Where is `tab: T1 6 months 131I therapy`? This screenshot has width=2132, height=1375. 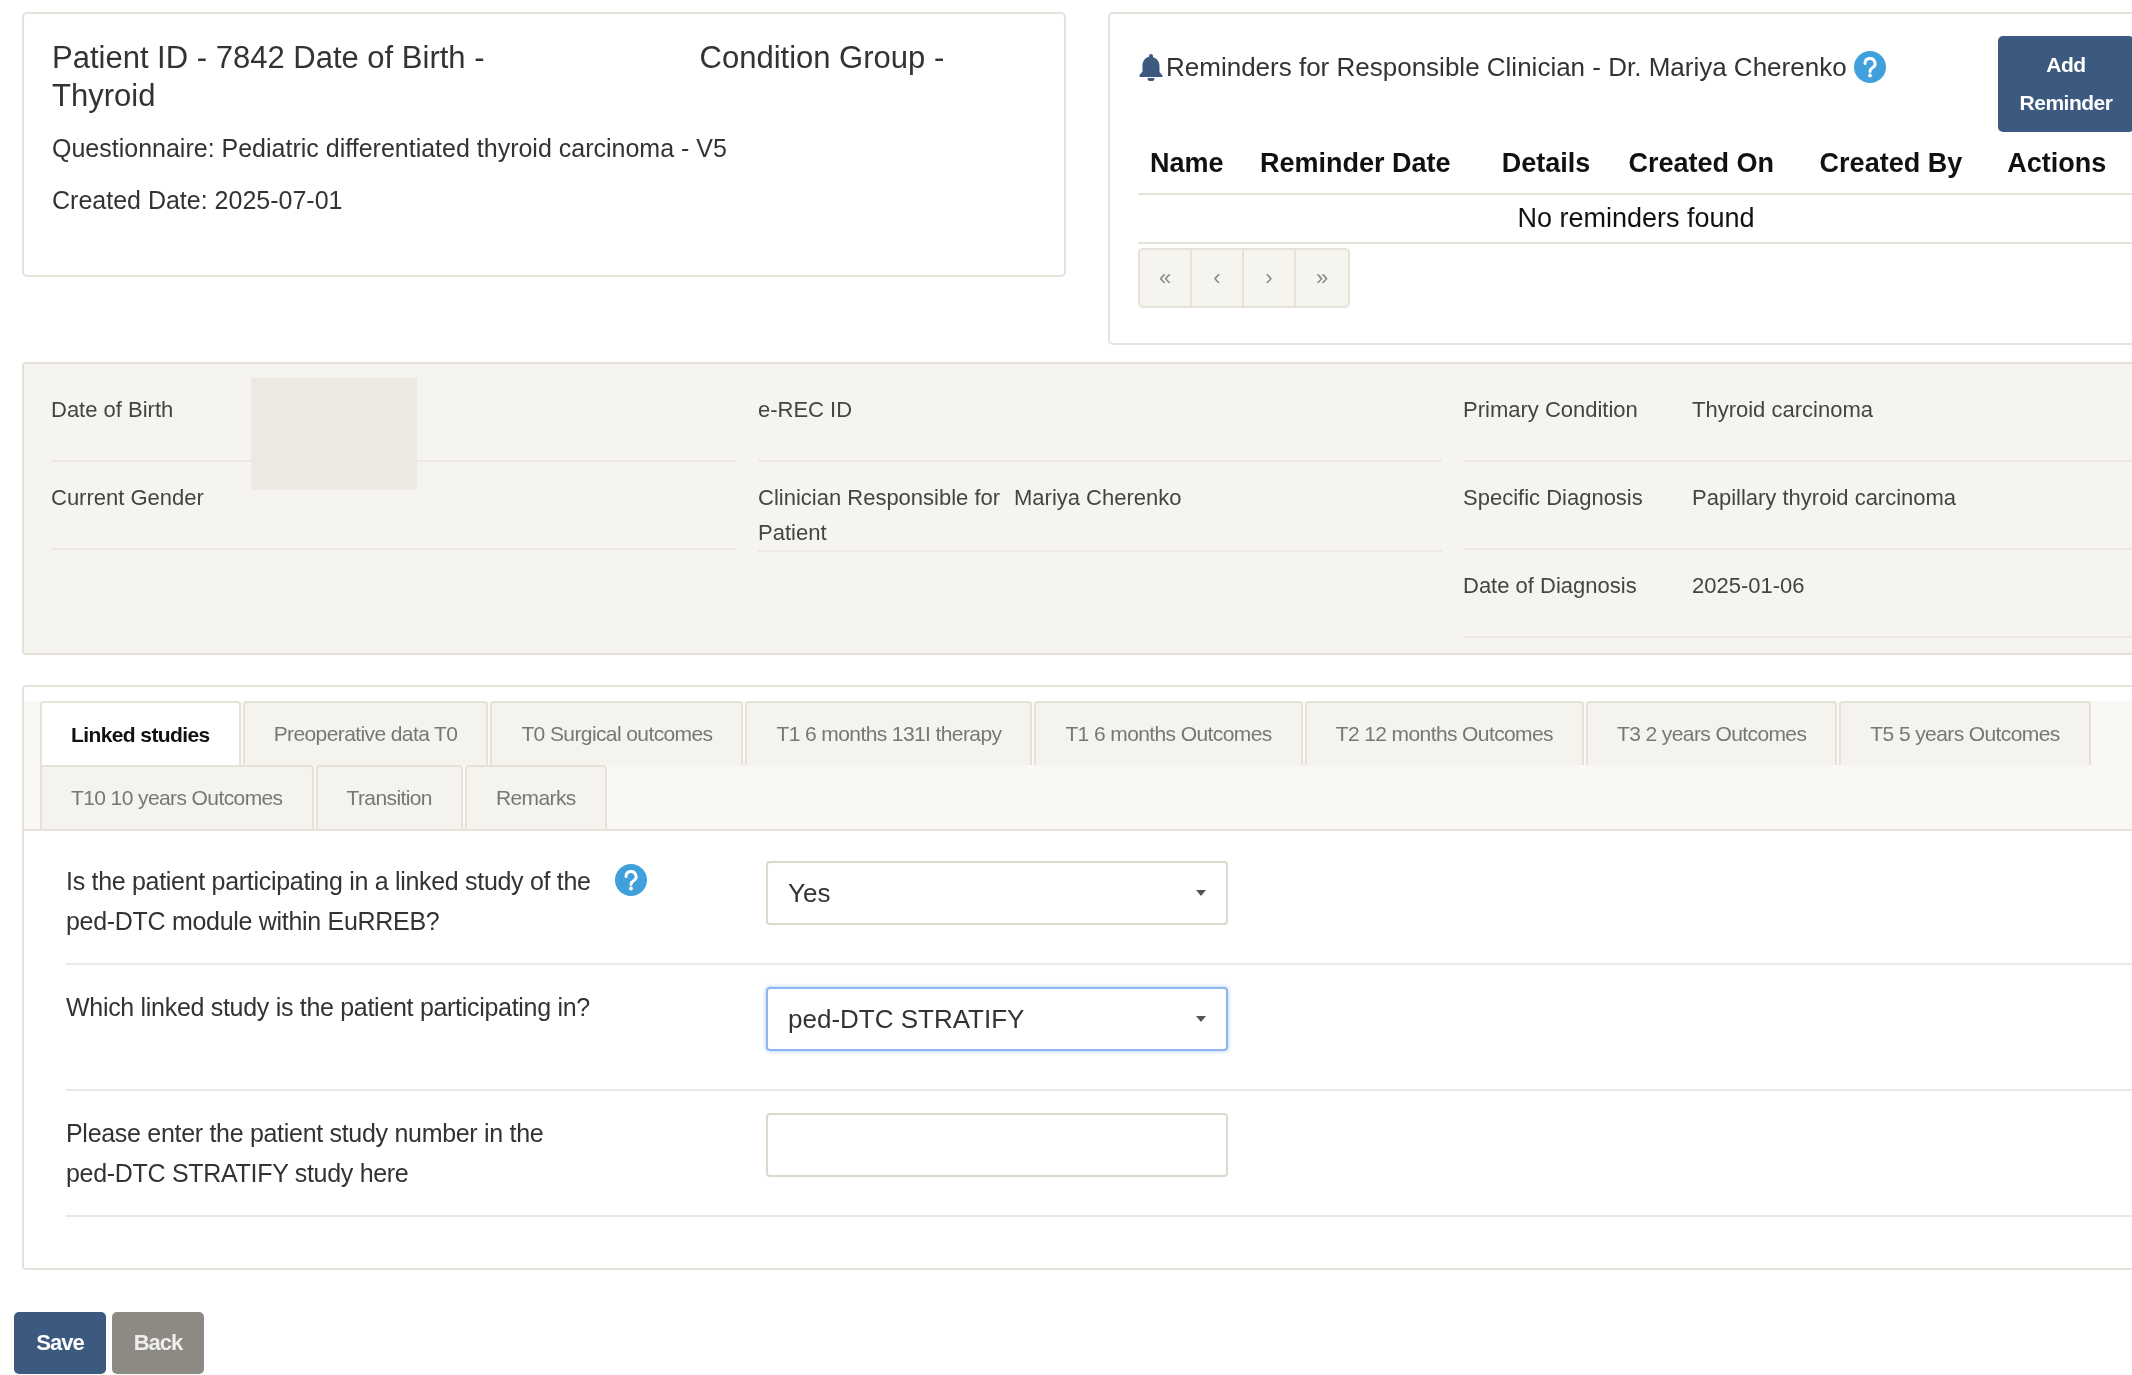 tab: T1 6 months 131I therapy is located at coordinates (889, 733).